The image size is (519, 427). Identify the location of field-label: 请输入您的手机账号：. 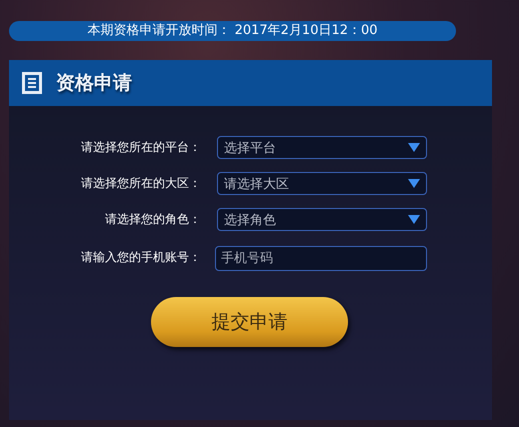
(141, 257).